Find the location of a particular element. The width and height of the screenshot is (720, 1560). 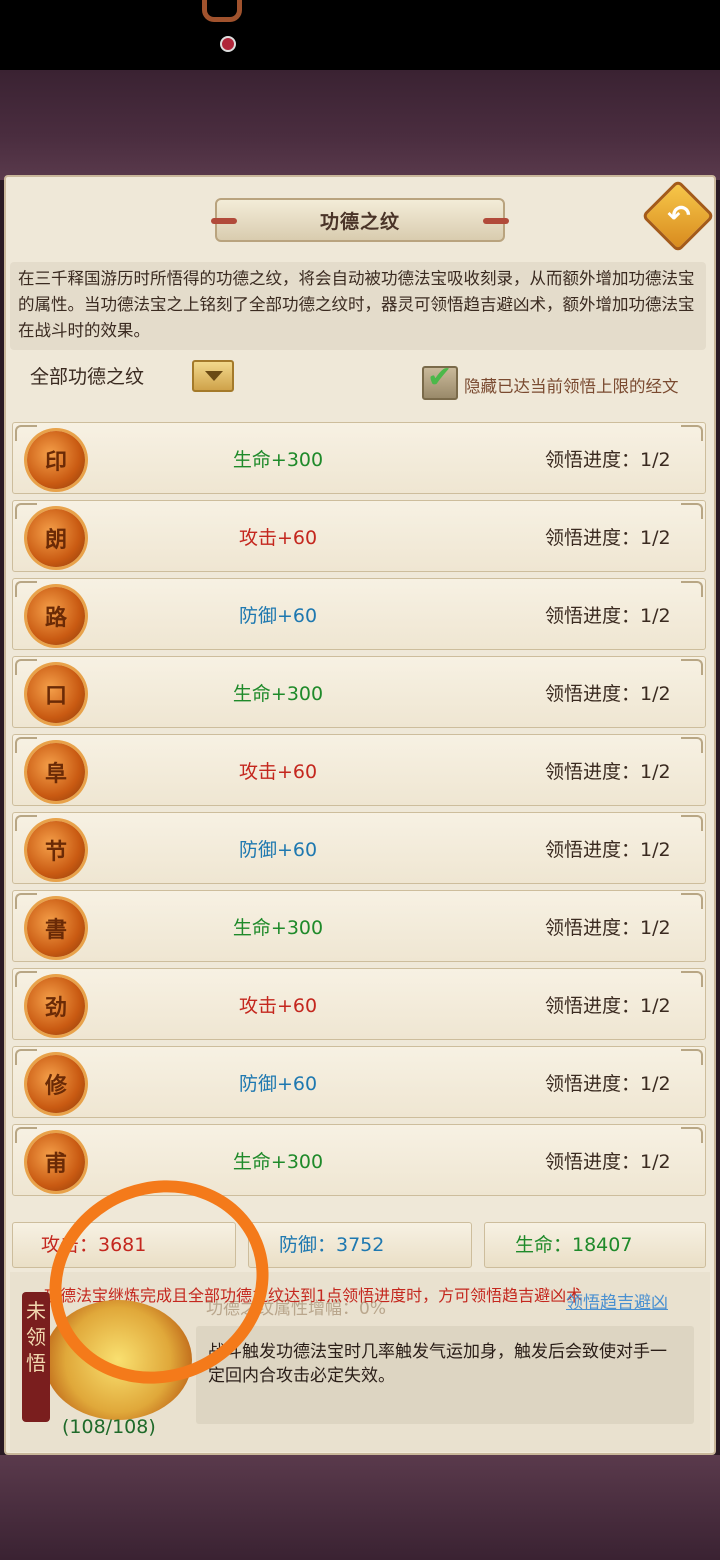

title-deco-left is located at coordinates (224, 221).